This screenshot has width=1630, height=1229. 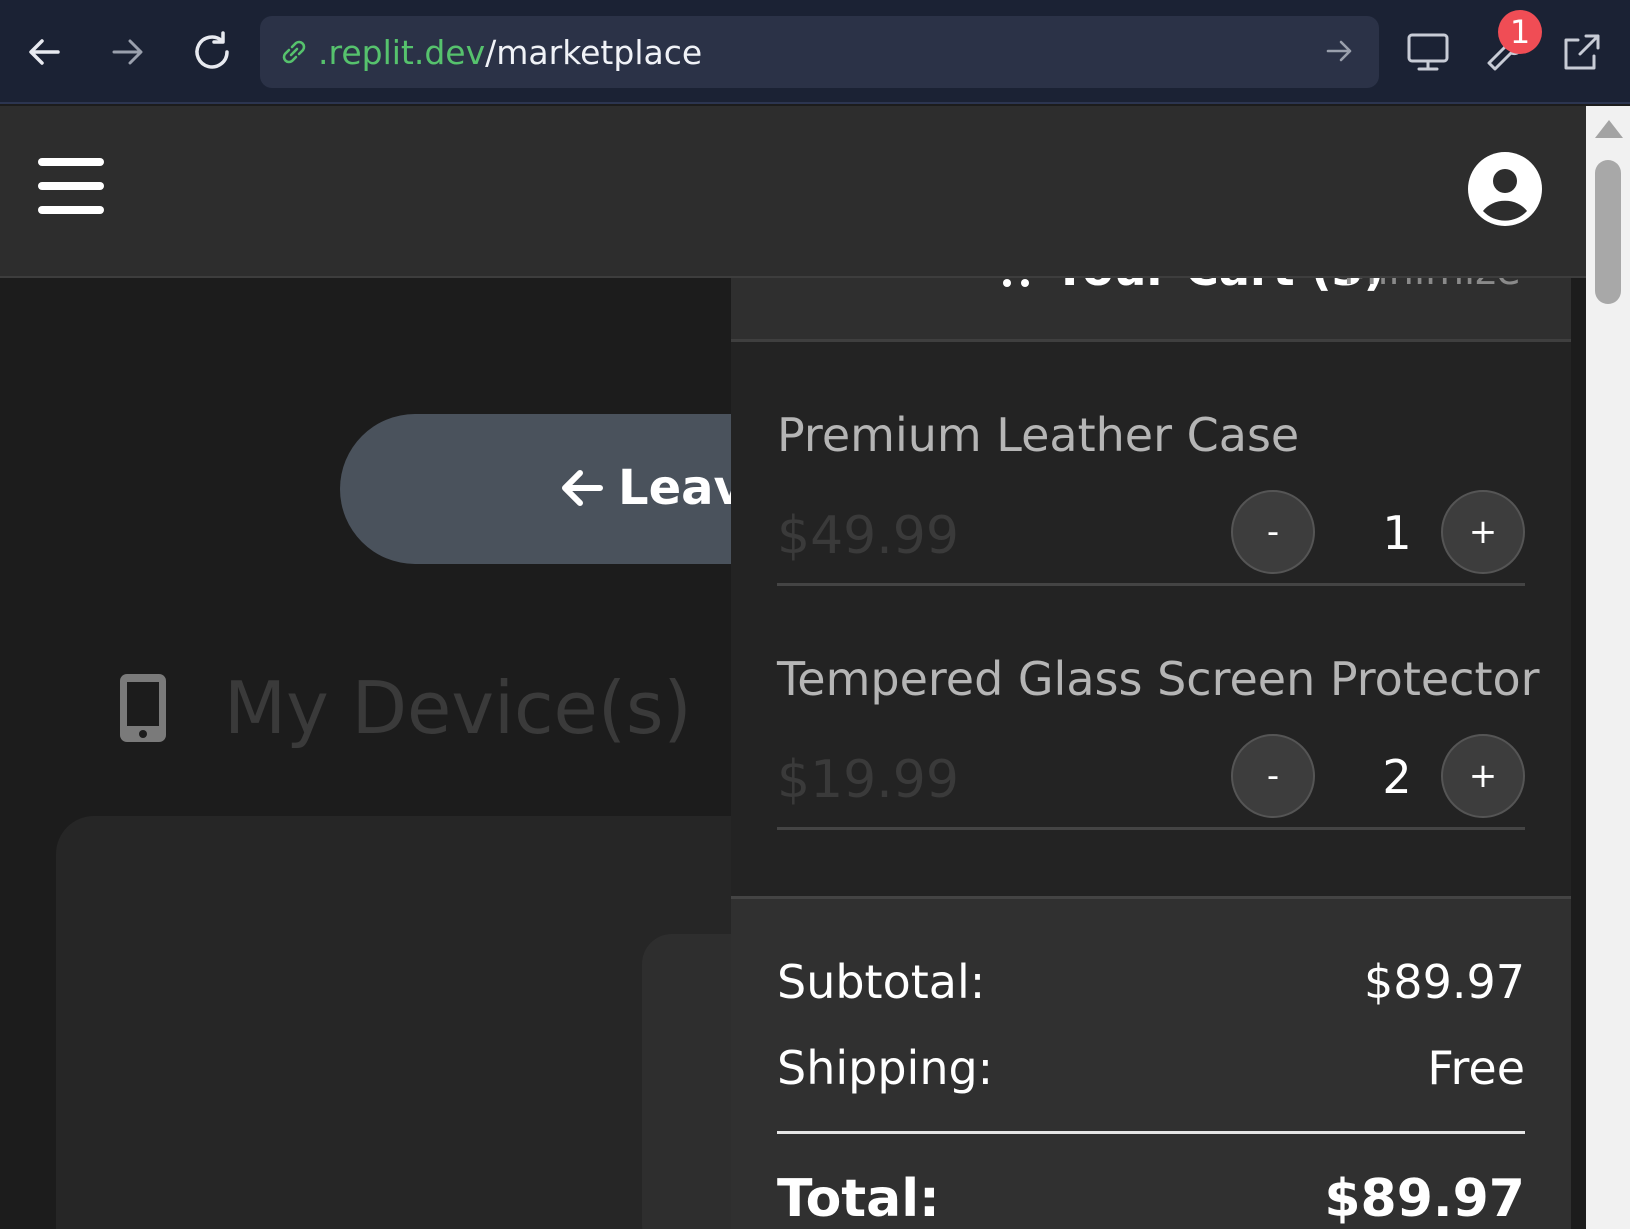 I want to click on cart-item-name: Premium Leather Case, so click(x=1038, y=435).